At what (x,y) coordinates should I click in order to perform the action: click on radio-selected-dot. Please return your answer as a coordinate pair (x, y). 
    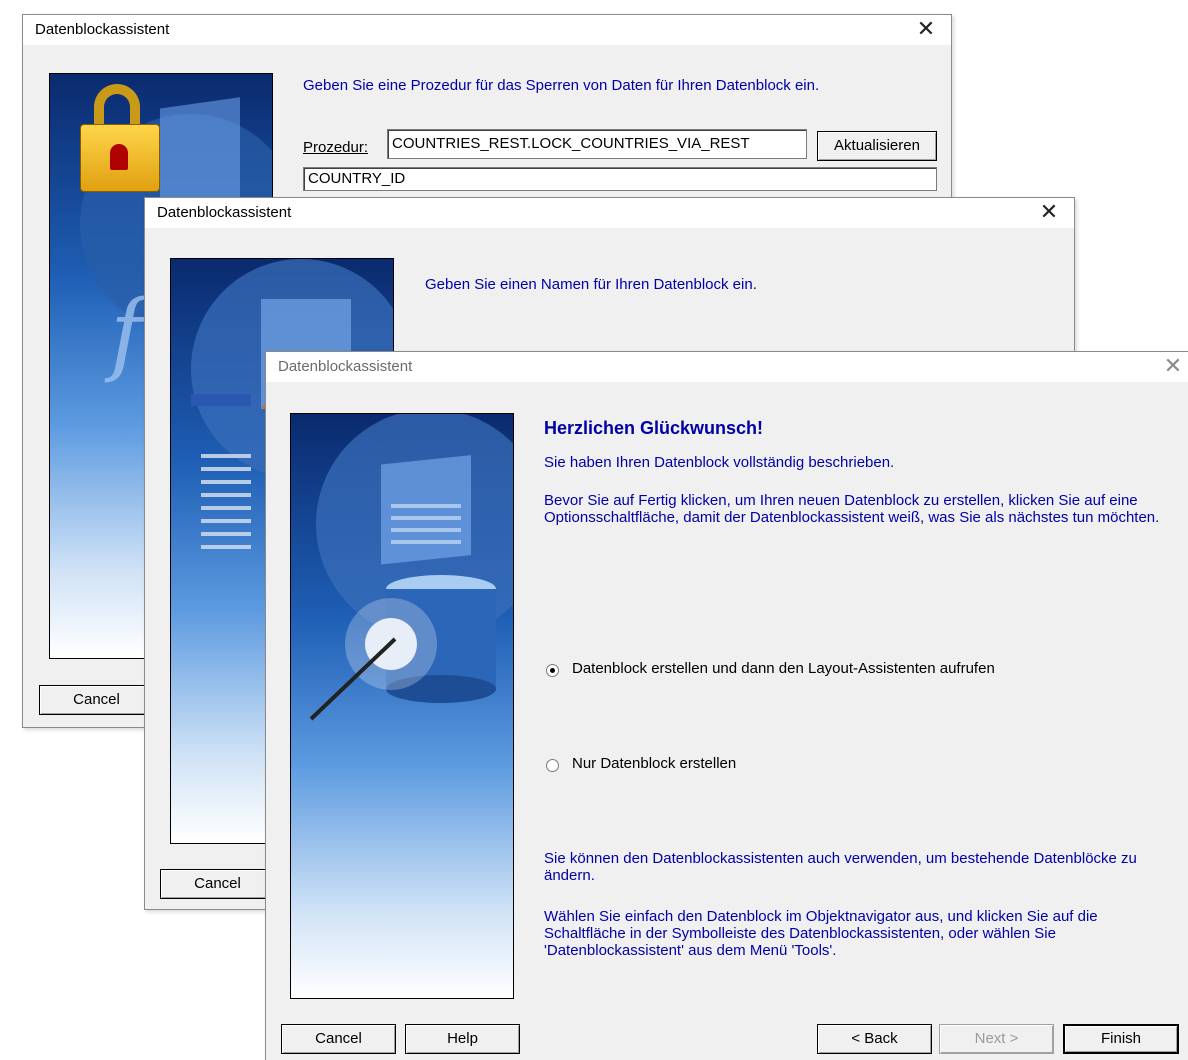
    Looking at the image, I should click on (552, 670).